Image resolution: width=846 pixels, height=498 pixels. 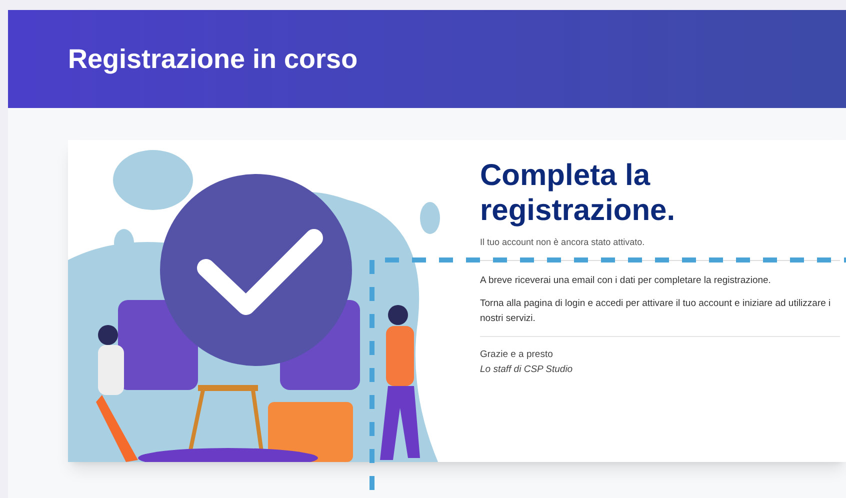 I want to click on signature-text: Lo staff di CSP Studio, so click(x=527, y=369).